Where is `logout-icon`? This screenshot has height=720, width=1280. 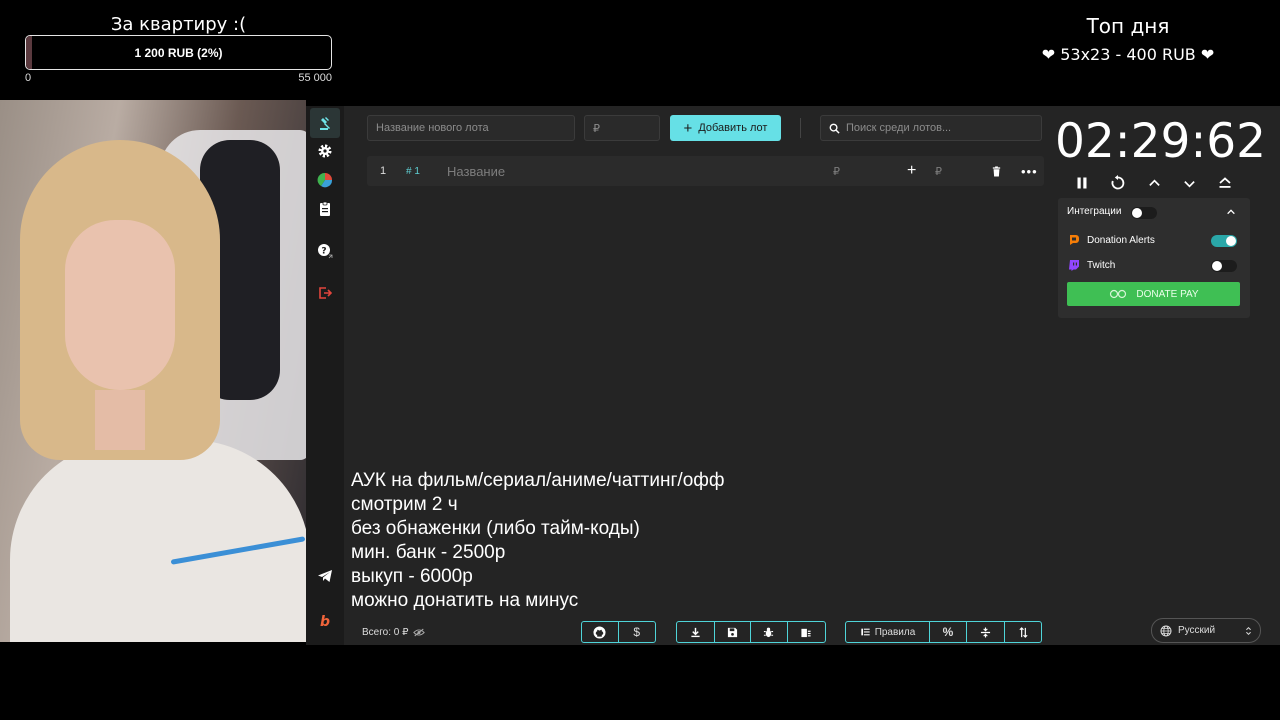
logout-icon is located at coordinates (326, 293).